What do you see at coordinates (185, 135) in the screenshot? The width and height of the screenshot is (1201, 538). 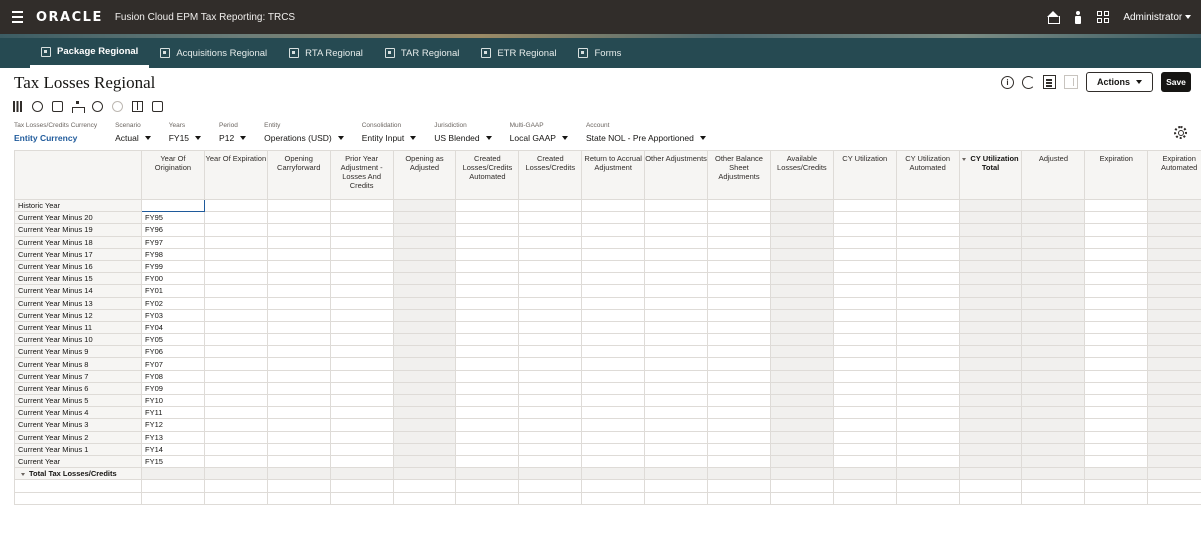 I see `pov-years: Years FY15` at bounding box center [185, 135].